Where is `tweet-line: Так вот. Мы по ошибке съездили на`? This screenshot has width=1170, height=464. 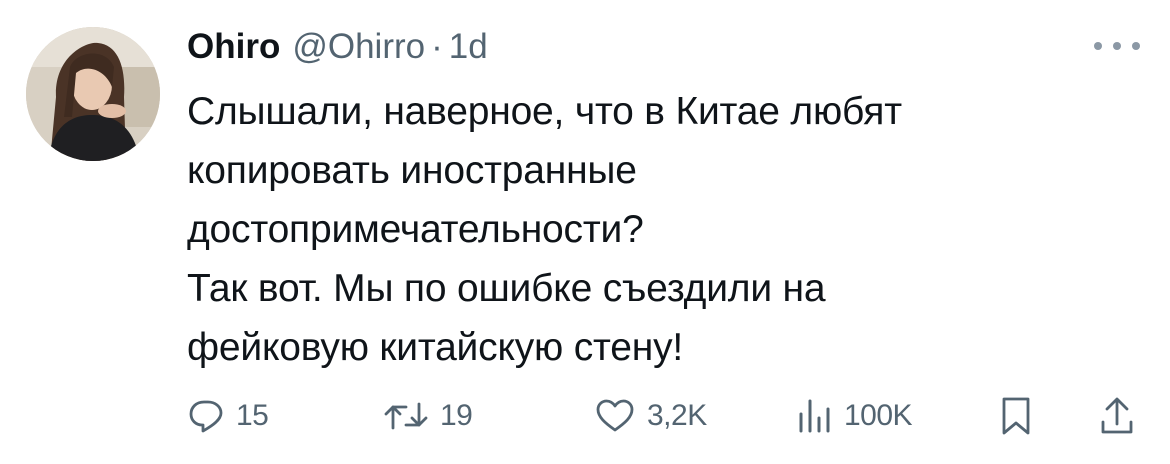
tweet-line: Так вот. Мы по ошибке съездили на is located at coordinates (506, 288).